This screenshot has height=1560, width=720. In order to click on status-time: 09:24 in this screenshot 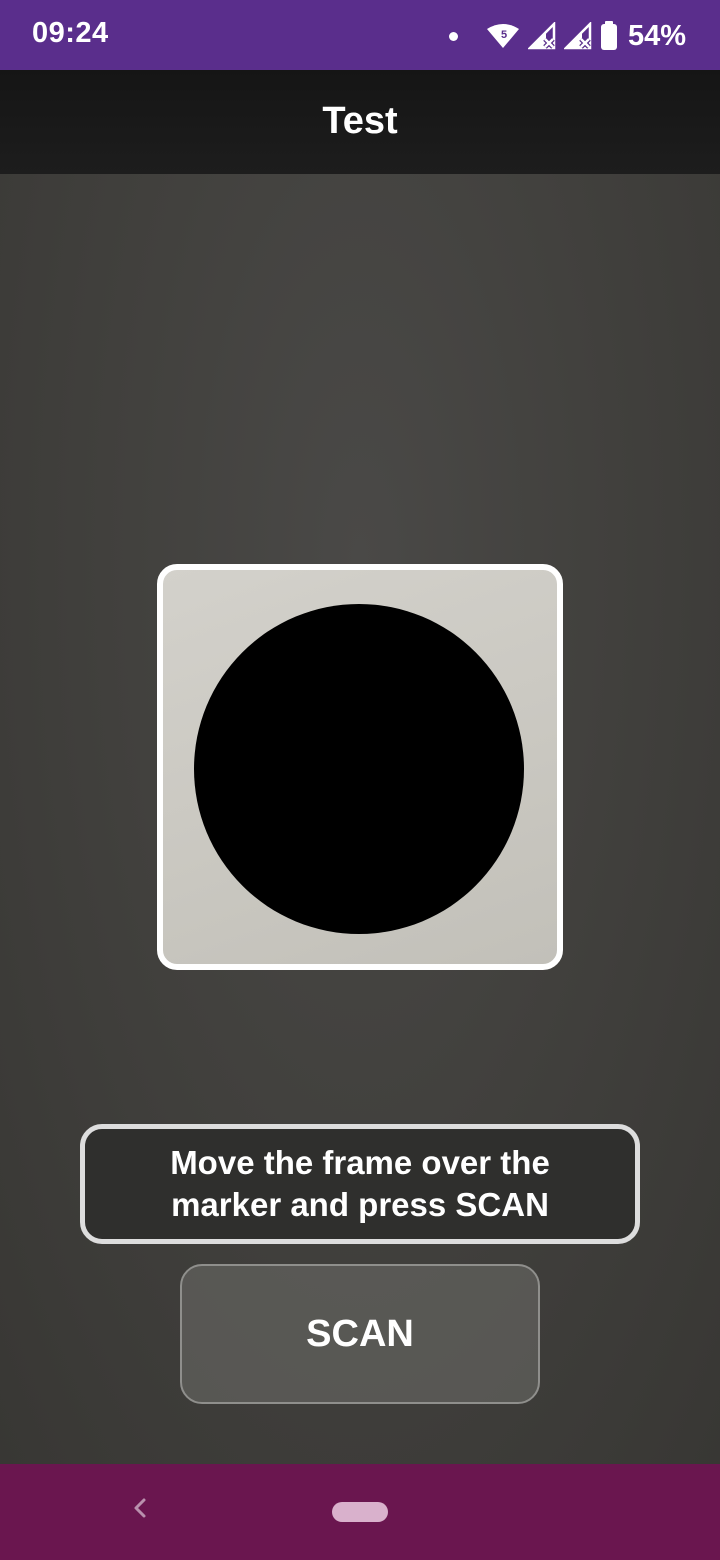, I will do `click(70, 33)`.